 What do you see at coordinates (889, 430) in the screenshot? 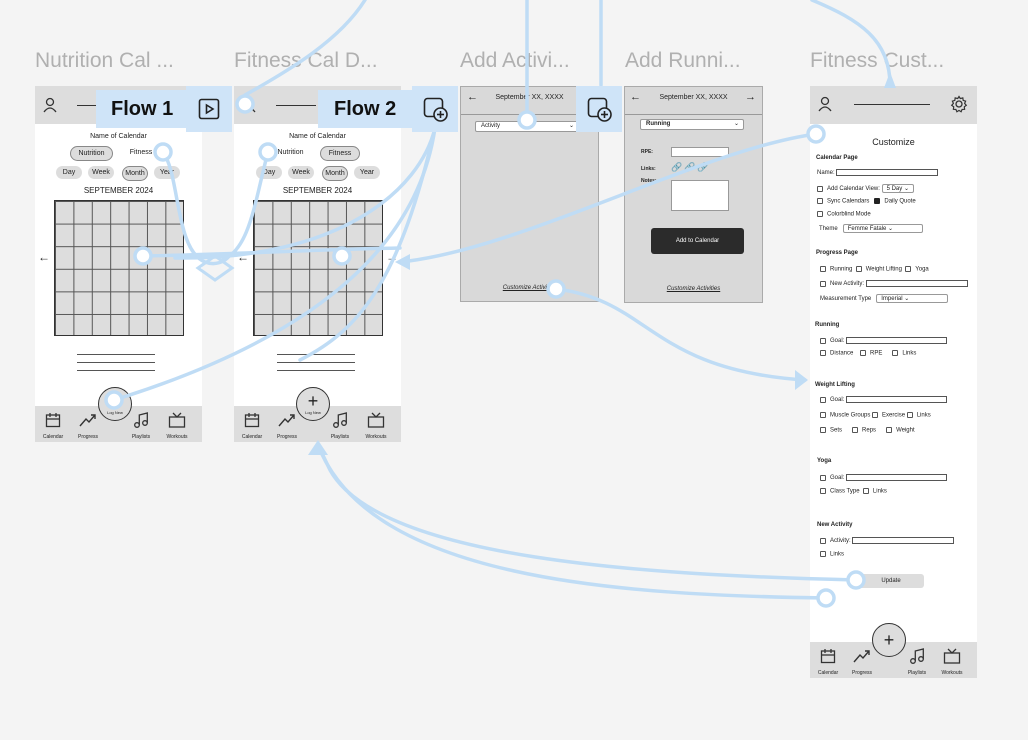
I see `weight-checkbox` at bounding box center [889, 430].